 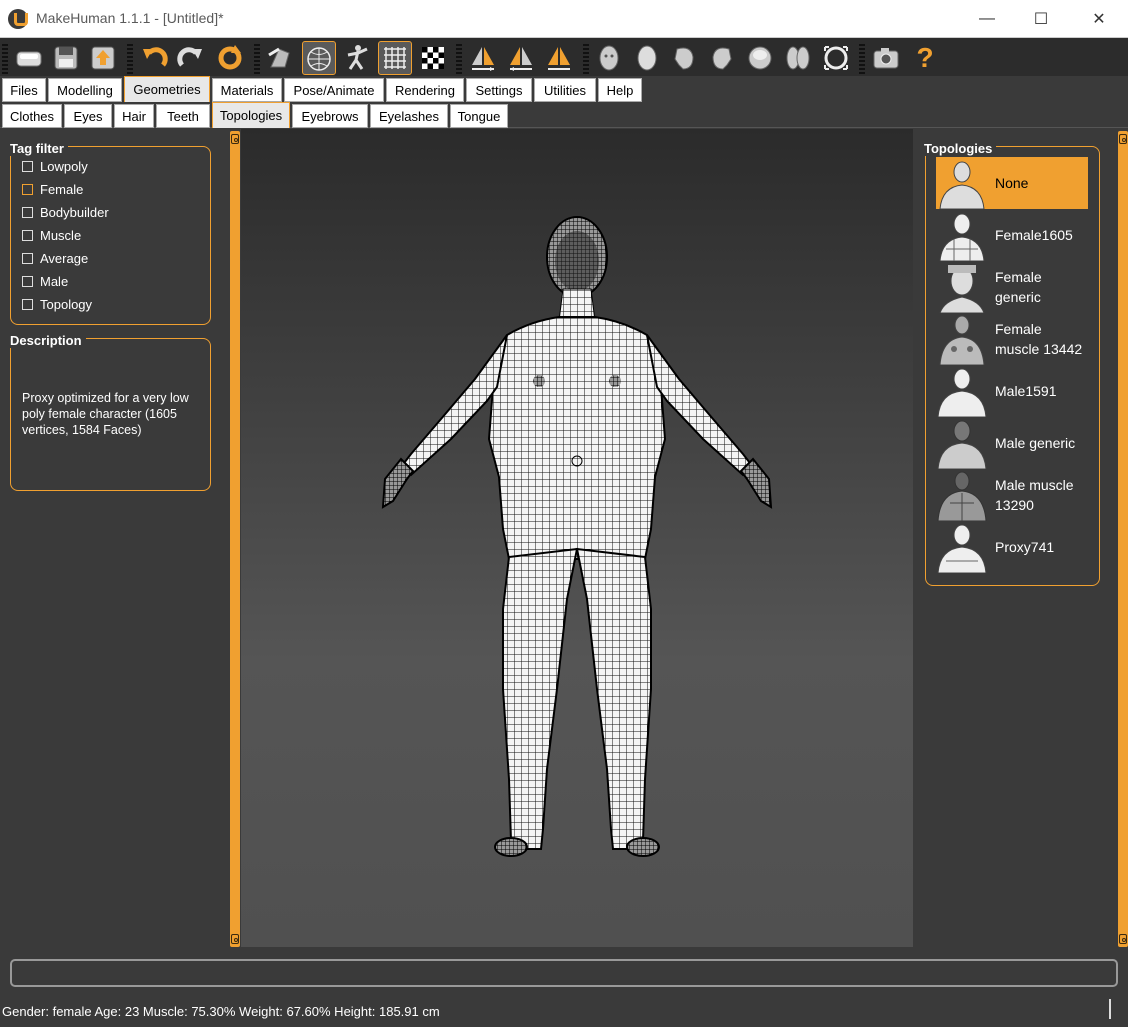 I want to click on topology-item-proxy741: Proxy741, so click(x=1012, y=547).